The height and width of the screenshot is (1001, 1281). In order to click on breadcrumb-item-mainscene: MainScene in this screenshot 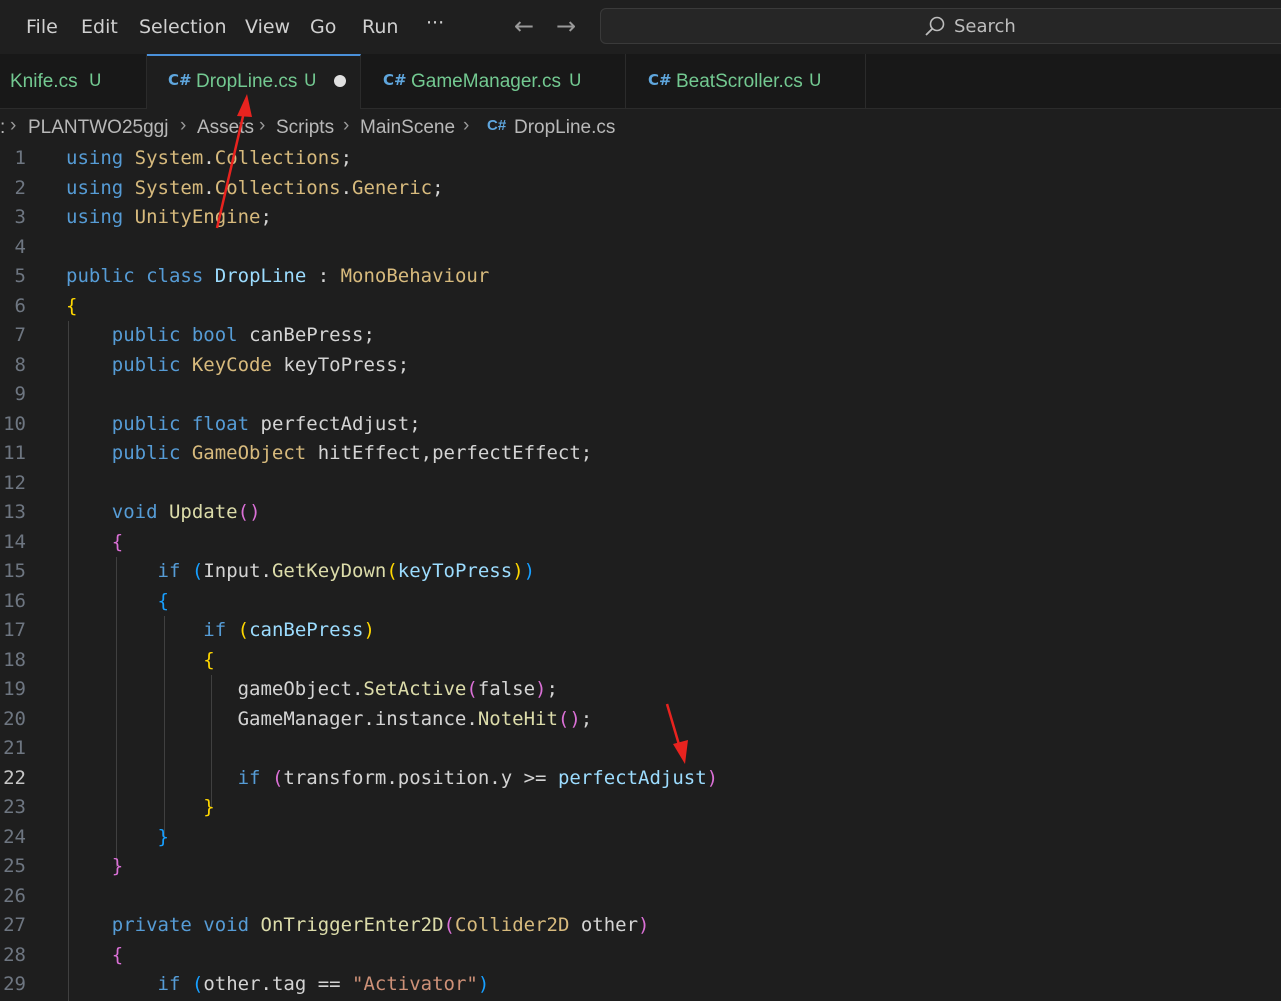, I will do `click(407, 128)`.